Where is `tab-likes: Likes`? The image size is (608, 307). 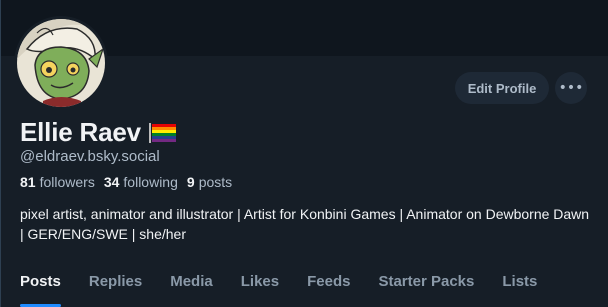 tab-likes: Likes is located at coordinates (260, 284).